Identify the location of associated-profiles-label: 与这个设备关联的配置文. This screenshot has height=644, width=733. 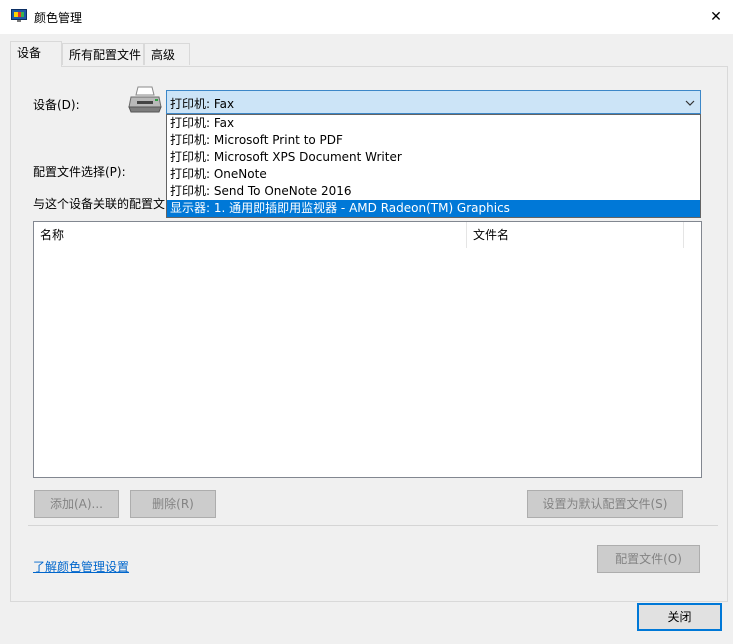
(99, 204).